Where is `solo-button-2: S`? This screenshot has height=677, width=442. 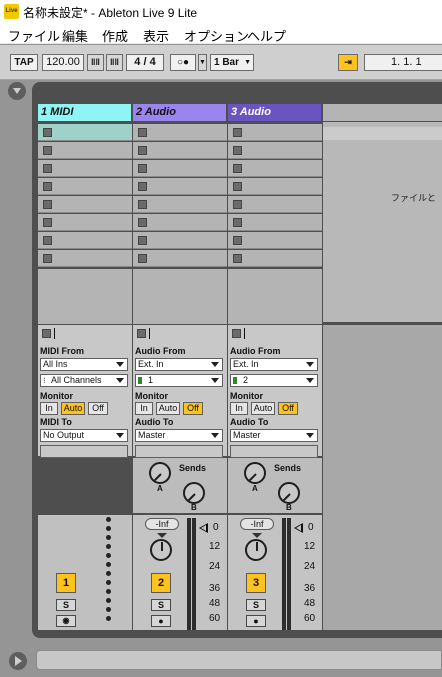
solo-button-2: S is located at coordinates (161, 605).